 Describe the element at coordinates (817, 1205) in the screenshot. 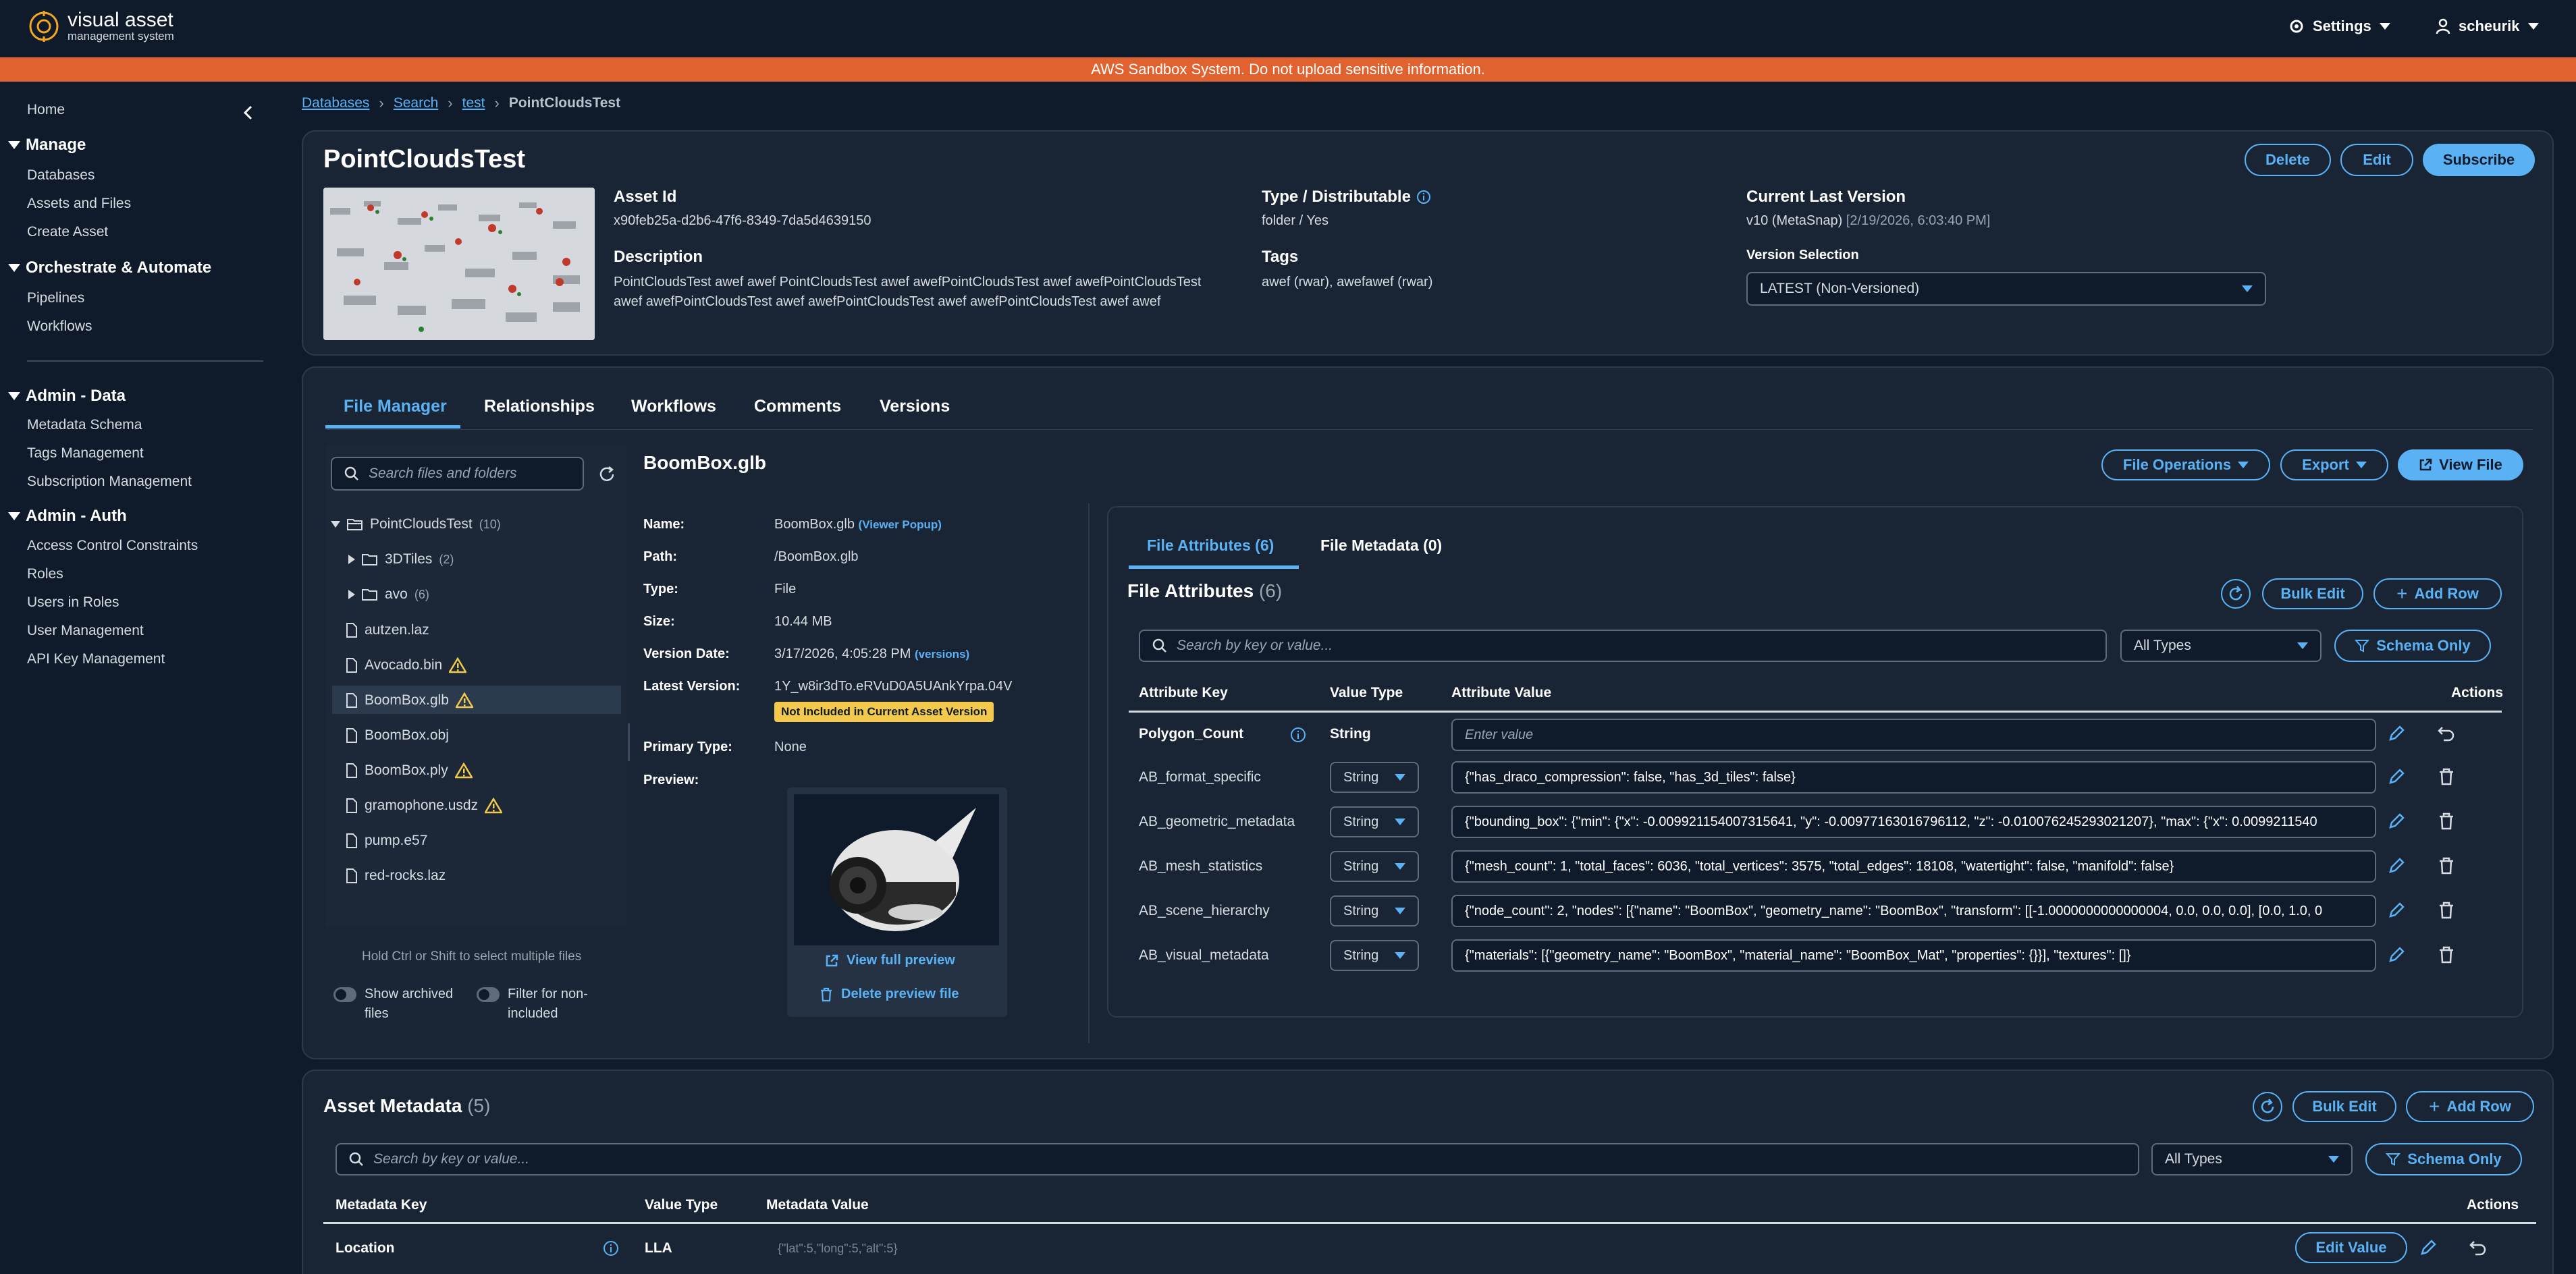

I see `col-metadata-value: Metadata Value` at that location.